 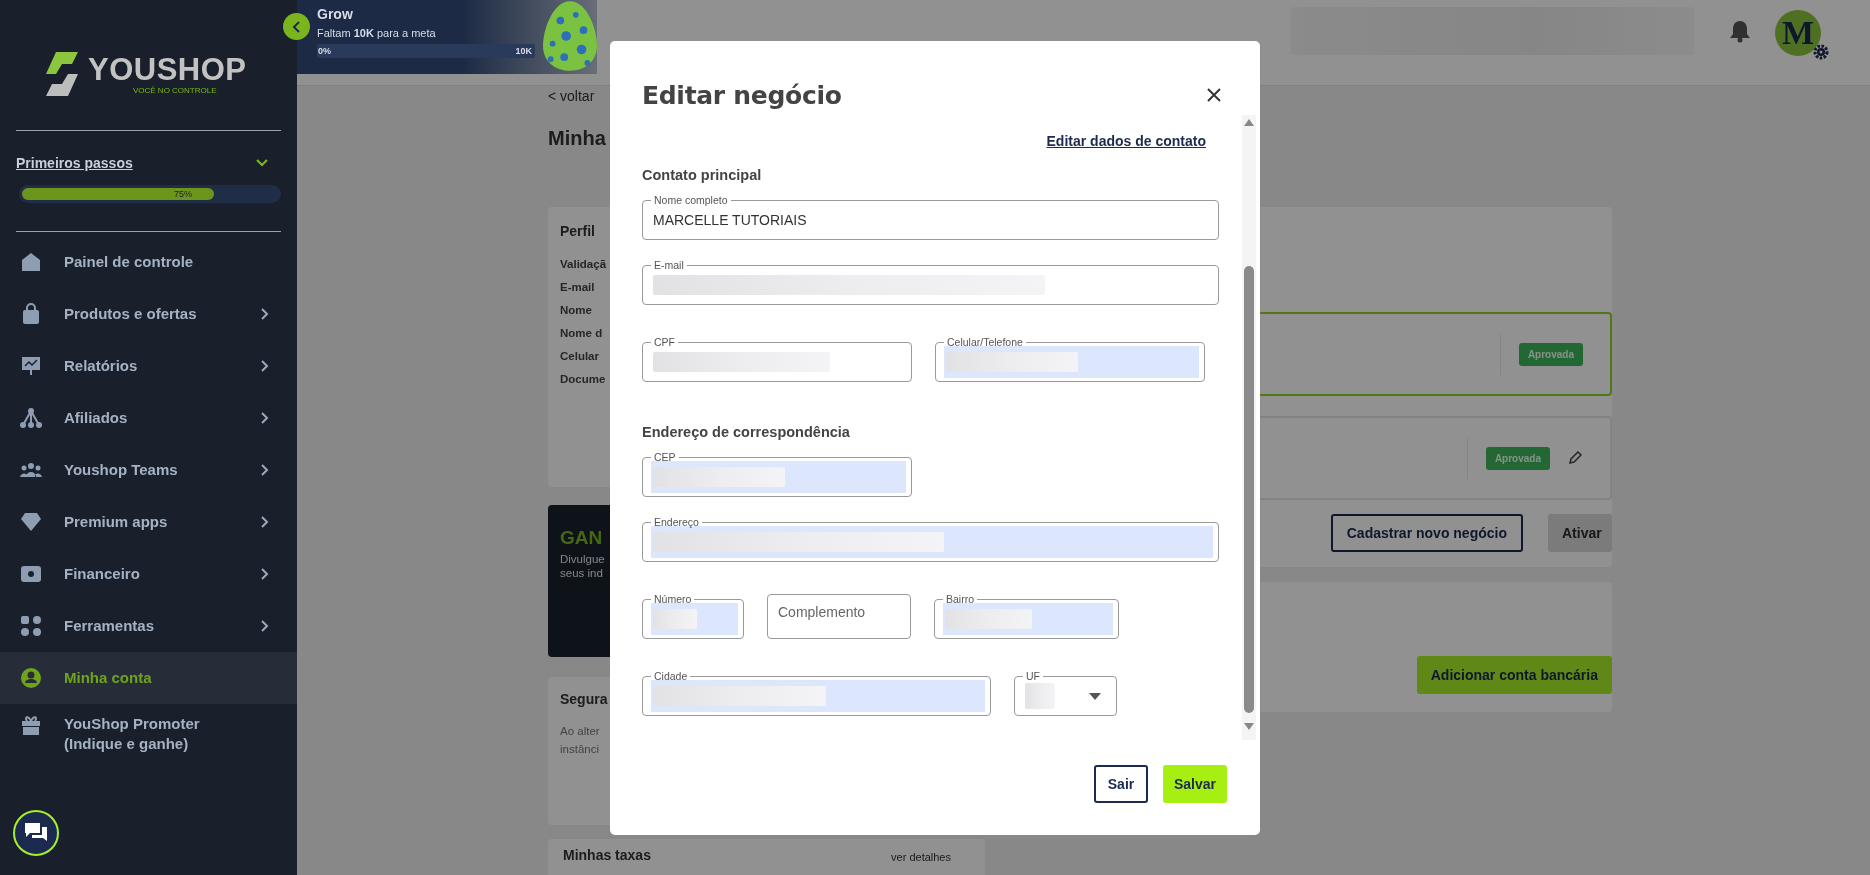 What do you see at coordinates (74, 163) in the screenshot?
I see `onboarding-link: Primeiros passos` at bounding box center [74, 163].